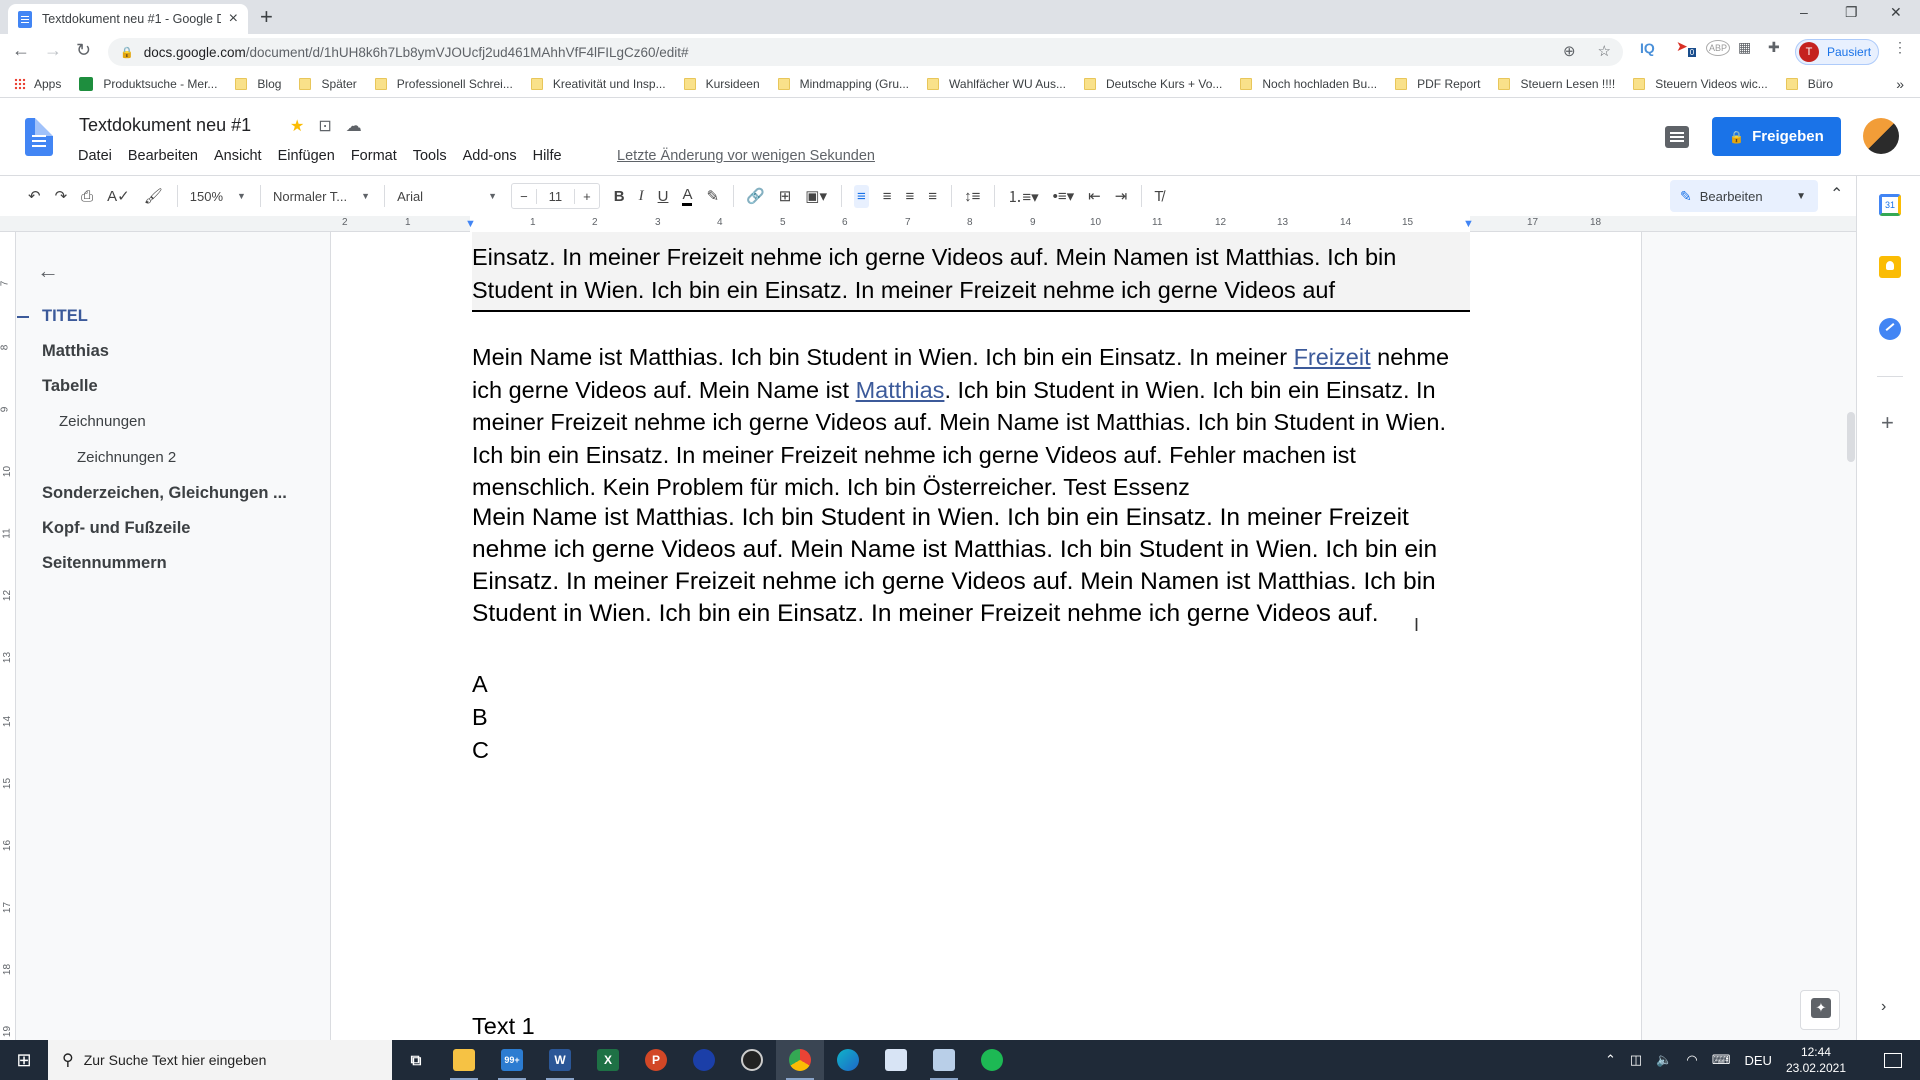  What do you see at coordinates (608, 1060) in the screenshot?
I see `excel-icon: X` at bounding box center [608, 1060].